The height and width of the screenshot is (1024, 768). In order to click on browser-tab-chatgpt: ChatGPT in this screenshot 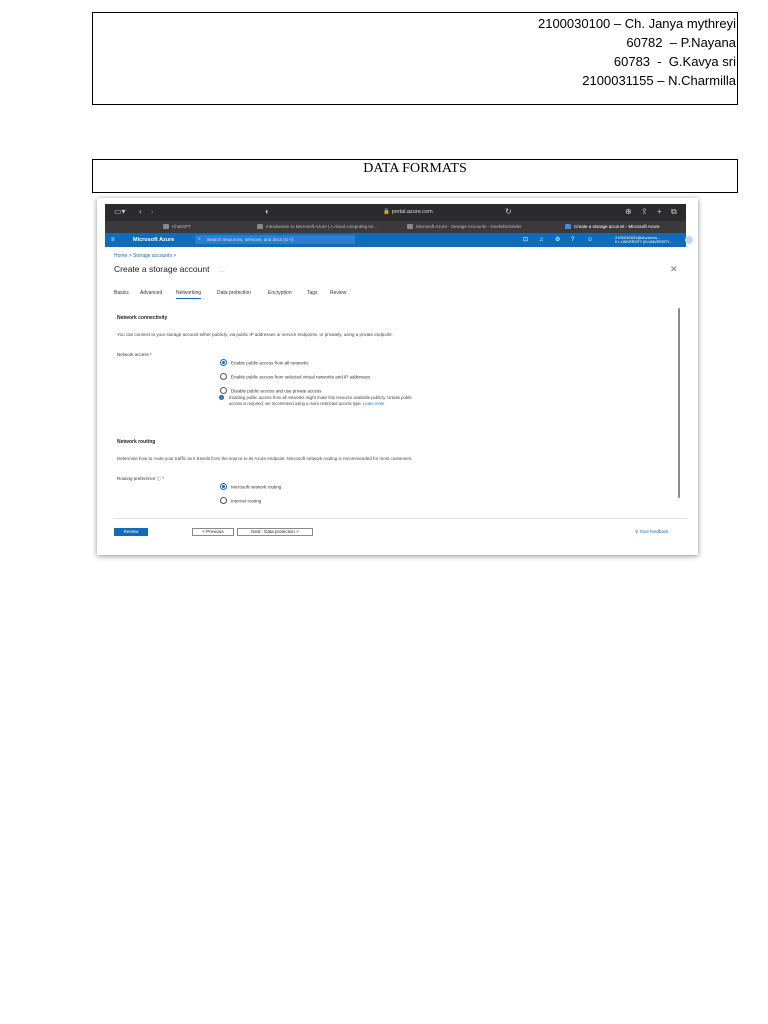, I will do `click(198, 227)`.